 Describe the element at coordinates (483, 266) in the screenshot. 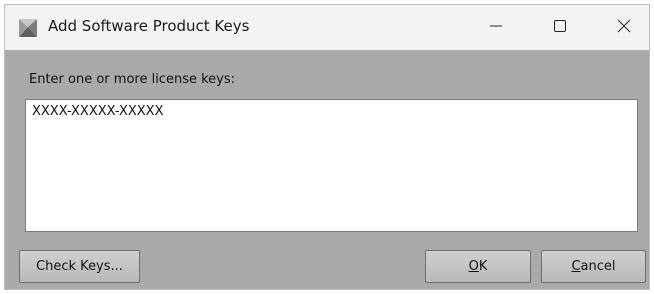

I see `ok-label-rest: K` at that location.